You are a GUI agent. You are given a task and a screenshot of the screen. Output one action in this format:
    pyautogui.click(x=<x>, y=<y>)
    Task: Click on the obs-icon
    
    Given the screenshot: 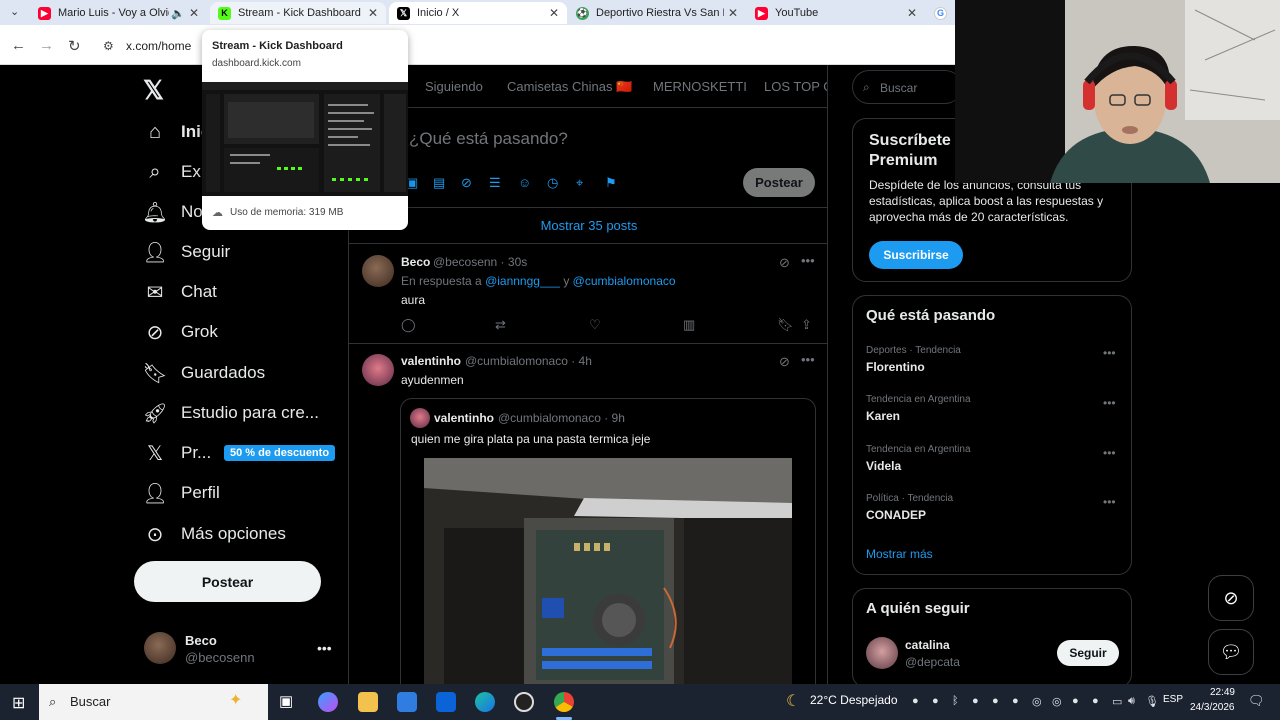 What is the action you would take?
    pyautogui.click(x=524, y=702)
    